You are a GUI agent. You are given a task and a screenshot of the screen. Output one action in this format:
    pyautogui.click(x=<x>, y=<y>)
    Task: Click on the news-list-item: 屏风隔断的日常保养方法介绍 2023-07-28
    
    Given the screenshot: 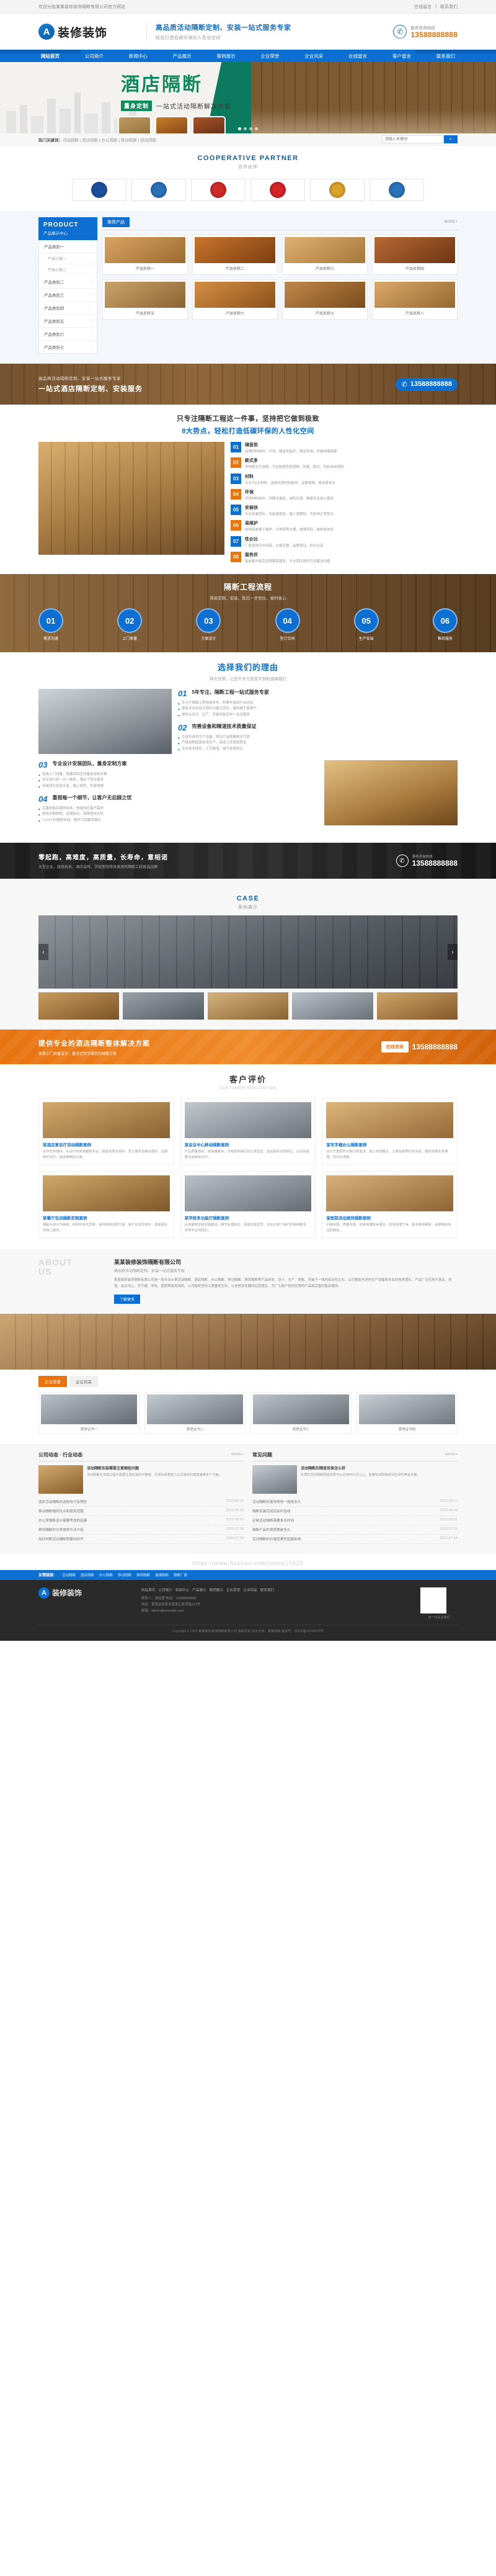 What is the action you would take?
    pyautogui.click(x=141, y=1530)
    